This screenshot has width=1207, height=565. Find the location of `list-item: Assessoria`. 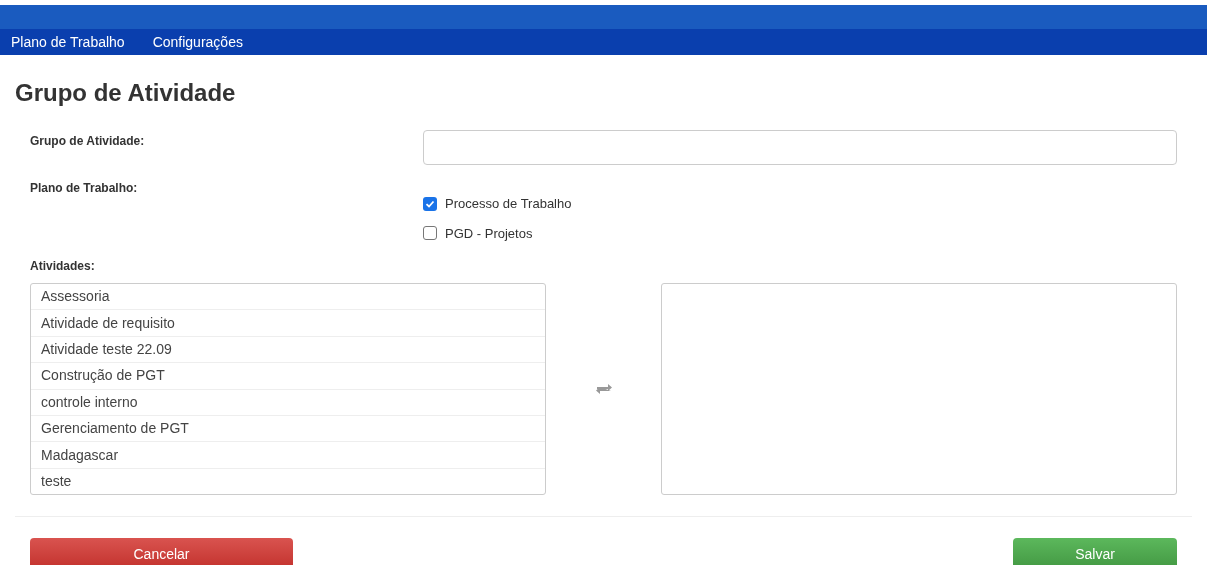

list-item: Assessoria is located at coordinates (288, 297).